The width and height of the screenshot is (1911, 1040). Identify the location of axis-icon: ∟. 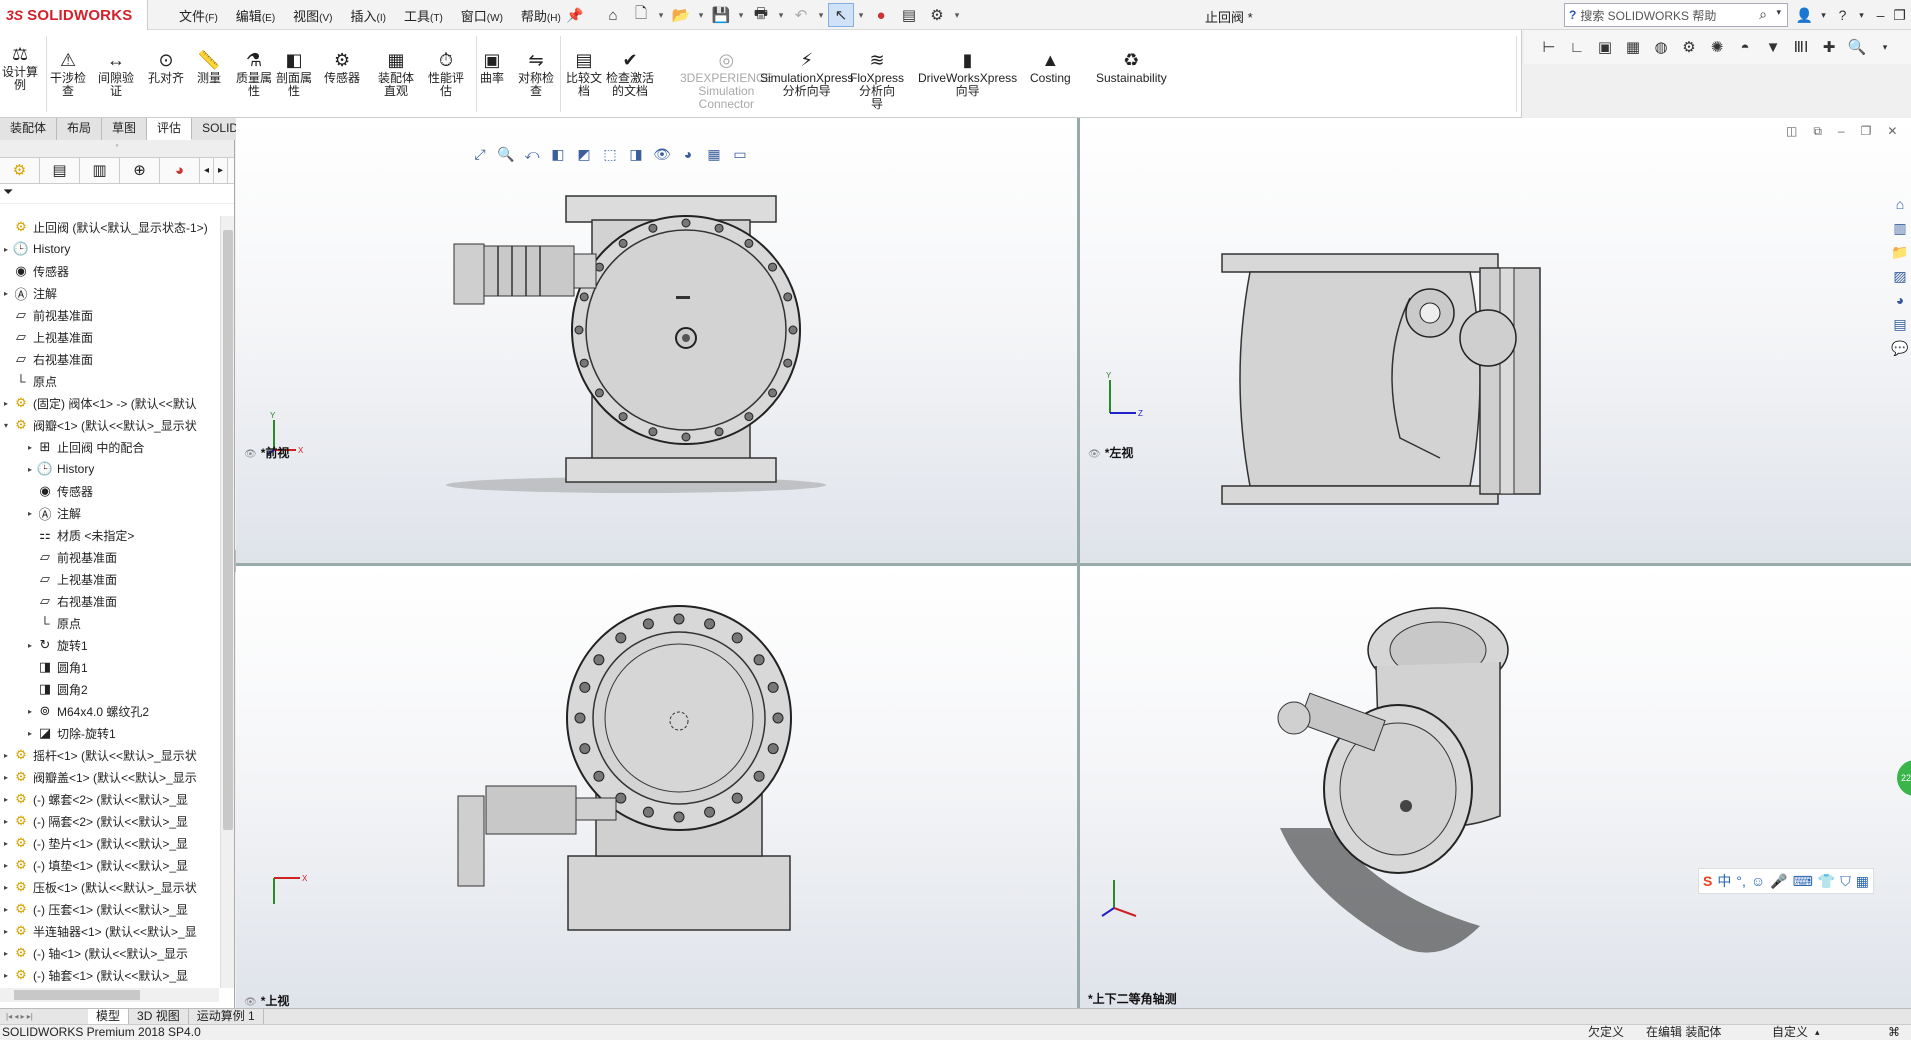
(1577, 47).